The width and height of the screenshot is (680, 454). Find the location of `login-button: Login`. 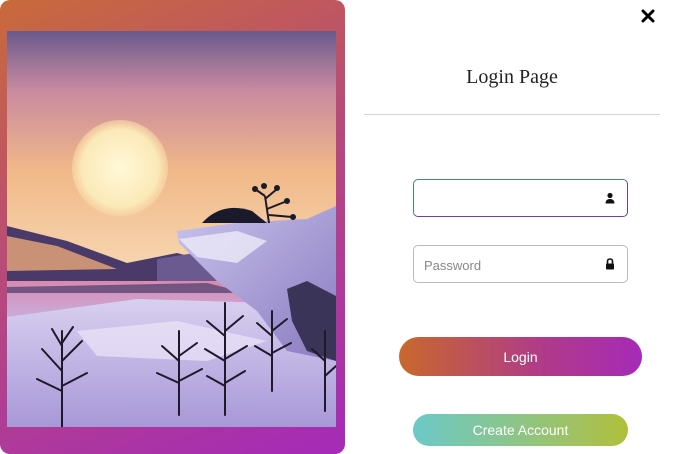

login-button: Login is located at coordinates (520, 356).